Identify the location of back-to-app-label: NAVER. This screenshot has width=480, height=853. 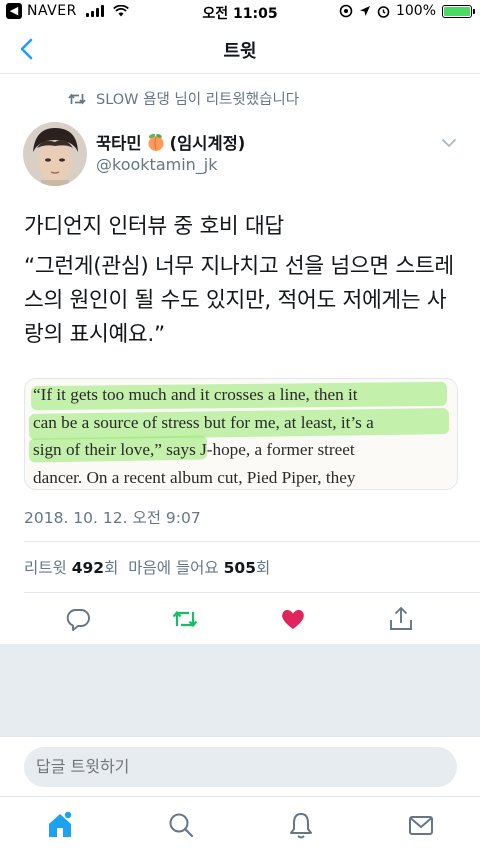
(52, 11).